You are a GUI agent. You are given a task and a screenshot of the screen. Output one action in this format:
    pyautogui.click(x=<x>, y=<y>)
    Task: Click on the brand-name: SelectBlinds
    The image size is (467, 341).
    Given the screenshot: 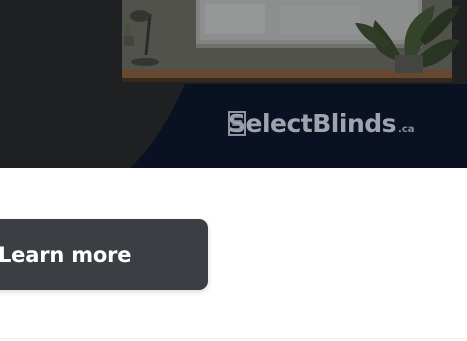 What is the action you would take?
    pyautogui.click(x=312, y=123)
    